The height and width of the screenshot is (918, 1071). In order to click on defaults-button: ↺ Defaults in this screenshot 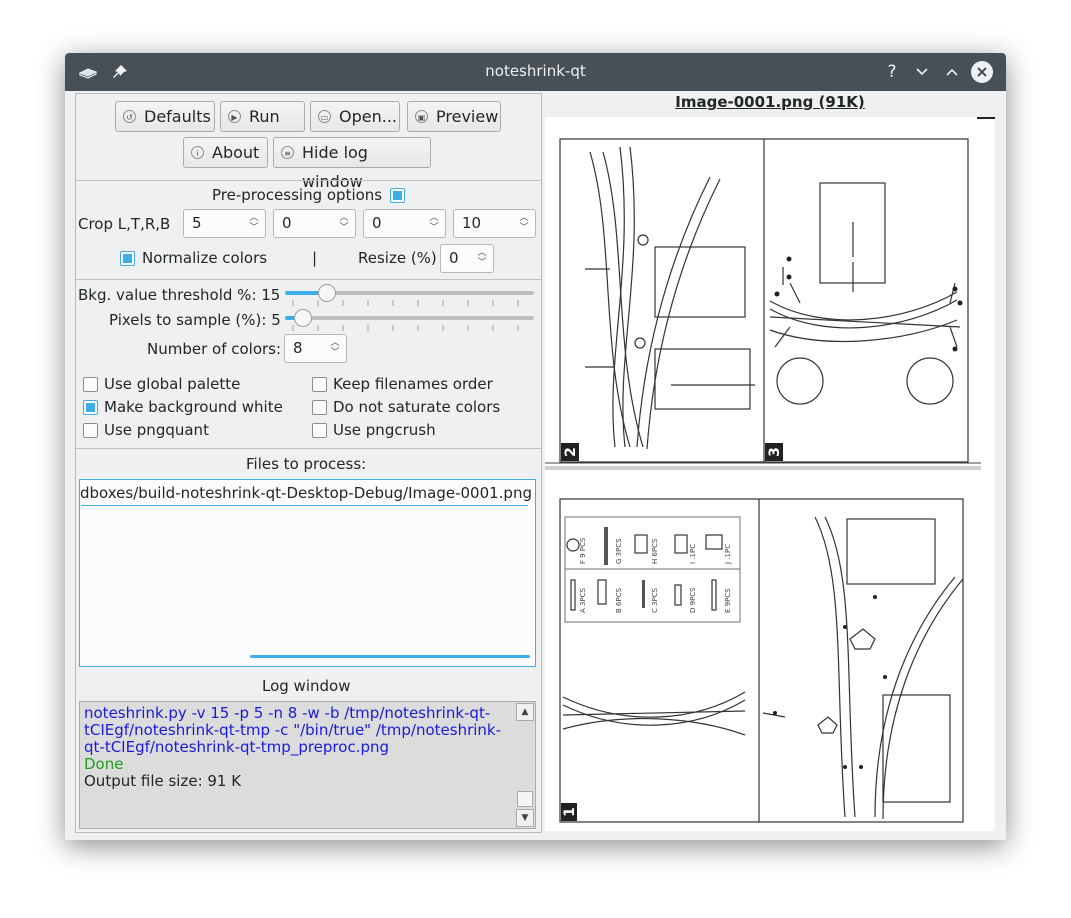, I will do `click(165, 116)`.